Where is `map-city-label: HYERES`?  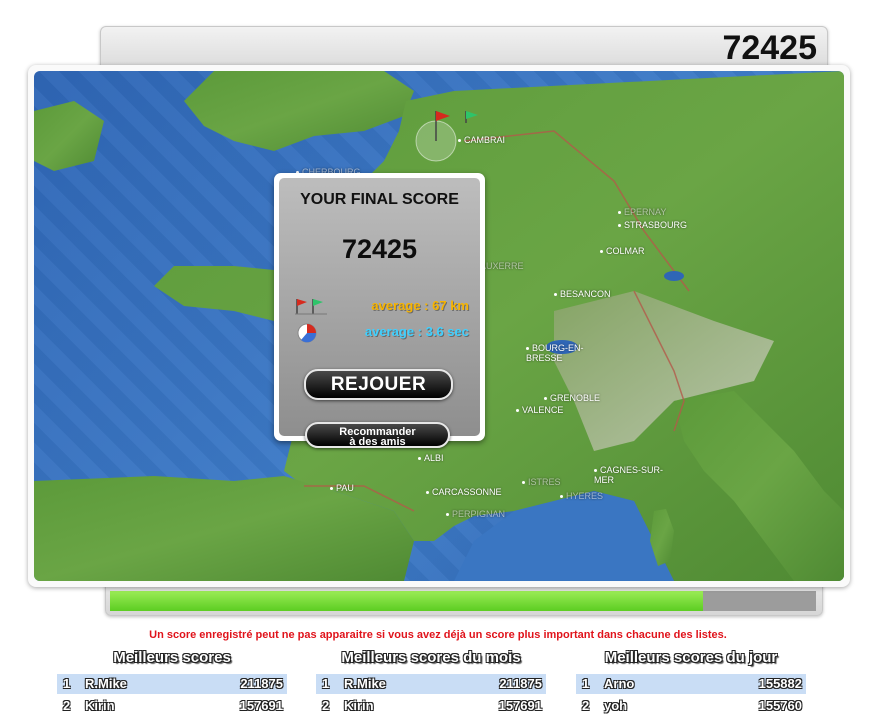 map-city-label: HYERES is located at coordinates (581, 496).